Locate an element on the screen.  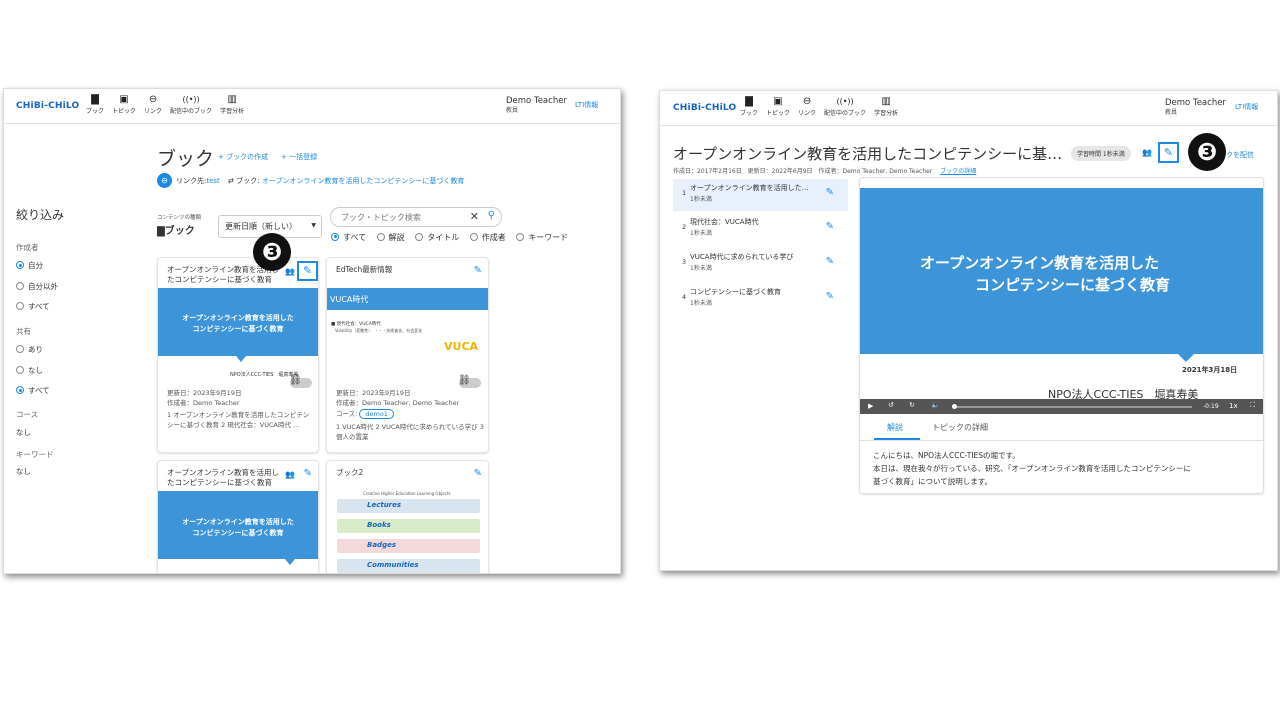
search-input: ブック・トピック検索 ✕ ⚲ is located at coordinates (416, 217).